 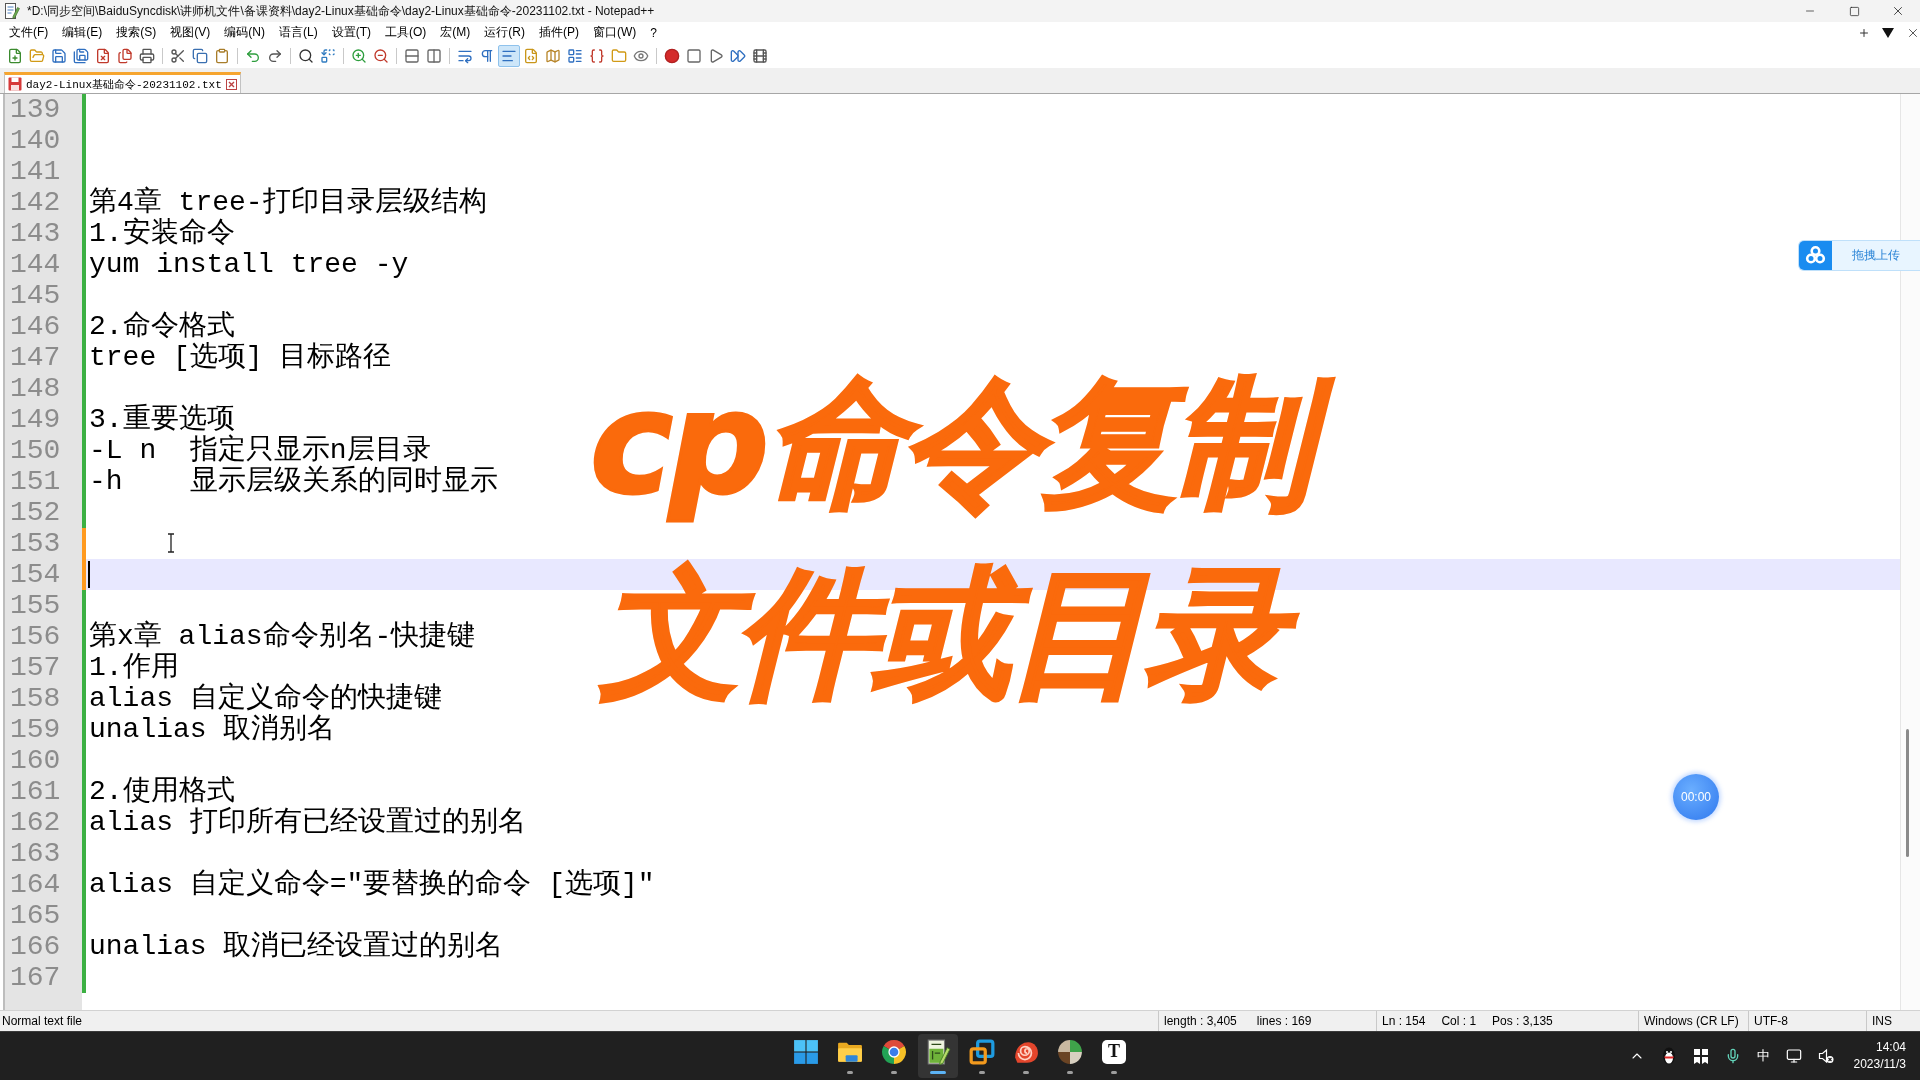 I want to click on line-number: 150, so click(x=35, y=450).